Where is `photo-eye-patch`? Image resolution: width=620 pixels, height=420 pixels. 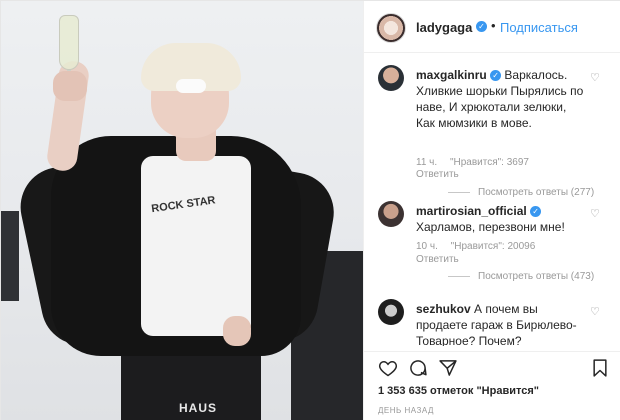 photo-eye-patch is located at coordinates (191, 86).